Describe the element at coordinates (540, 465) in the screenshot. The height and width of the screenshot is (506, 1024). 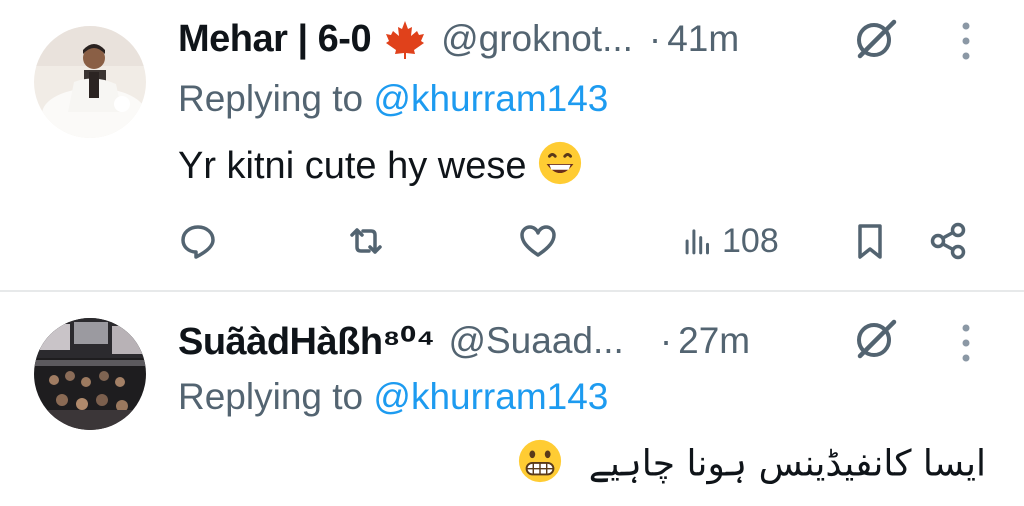
I see `grimacing-emoji` at that location.